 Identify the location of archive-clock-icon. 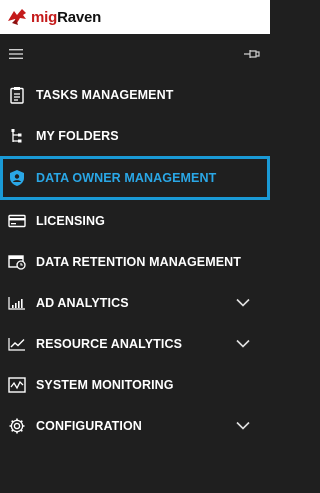
(17, 262).